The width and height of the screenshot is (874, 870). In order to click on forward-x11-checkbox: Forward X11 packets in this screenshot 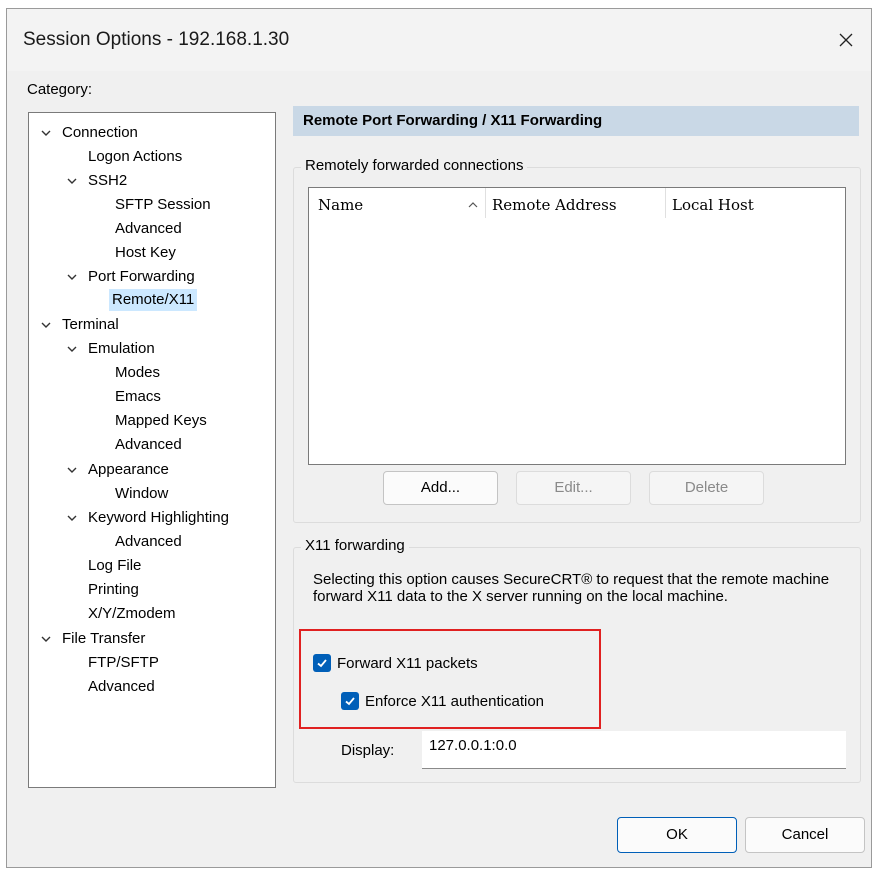, I will do `click(395, 663)`.